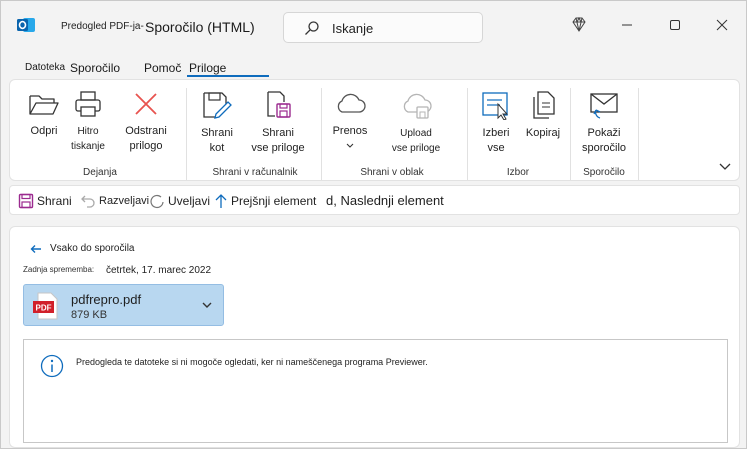 This screenshot has width=747, height=449. Describe the element at coordinates (416, 123) in the screenshot. I see `upload-all-button: Upload vse priloge` at that location.